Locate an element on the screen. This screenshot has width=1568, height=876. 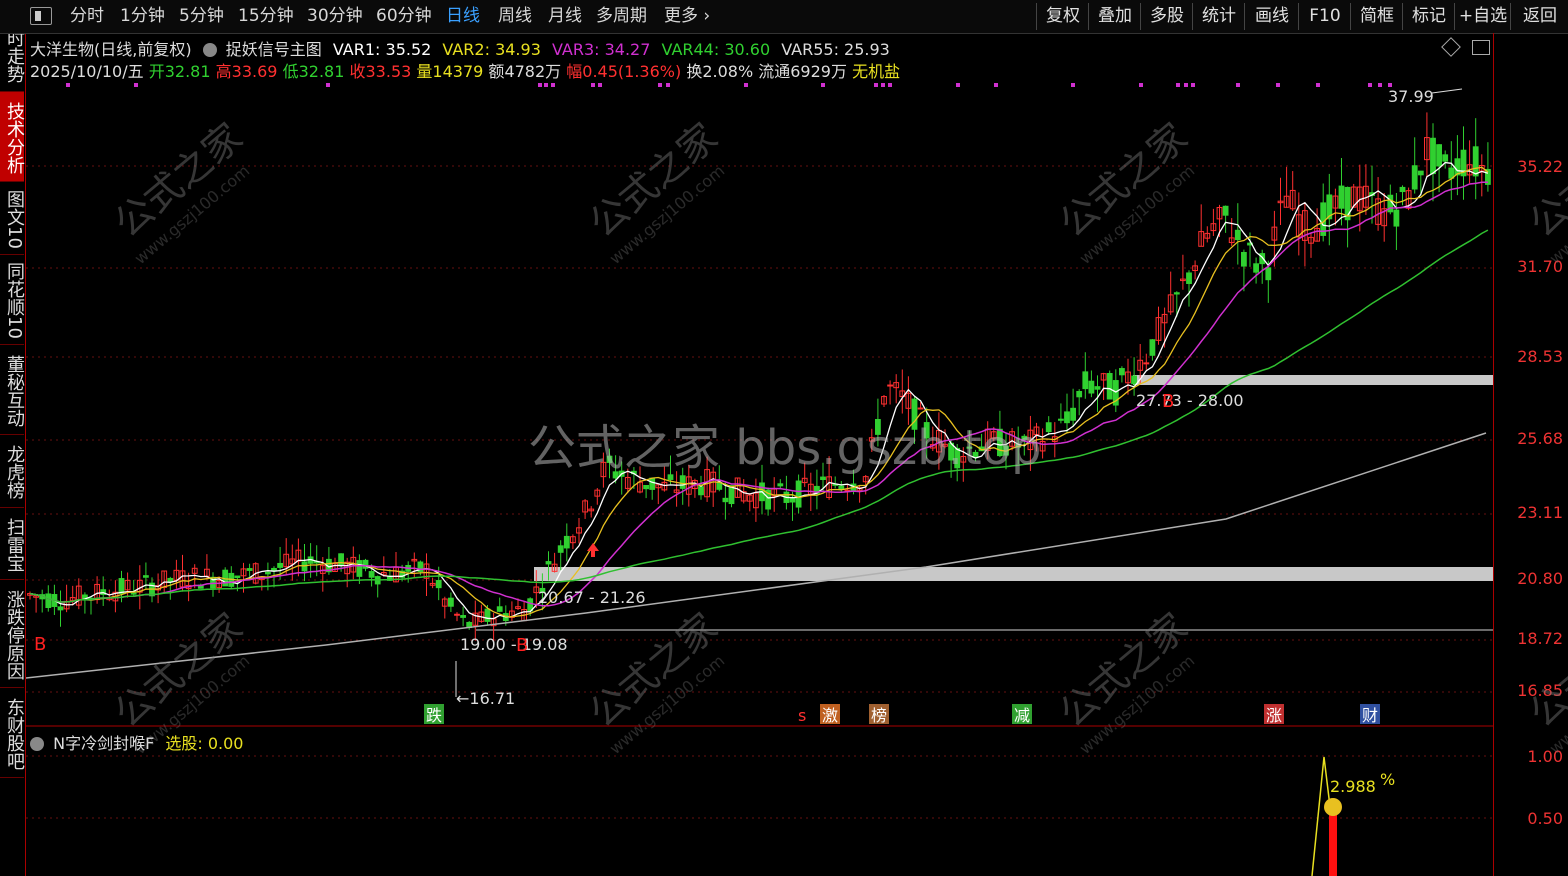
subchart-settings-icon is located at coordinates (37, 744).